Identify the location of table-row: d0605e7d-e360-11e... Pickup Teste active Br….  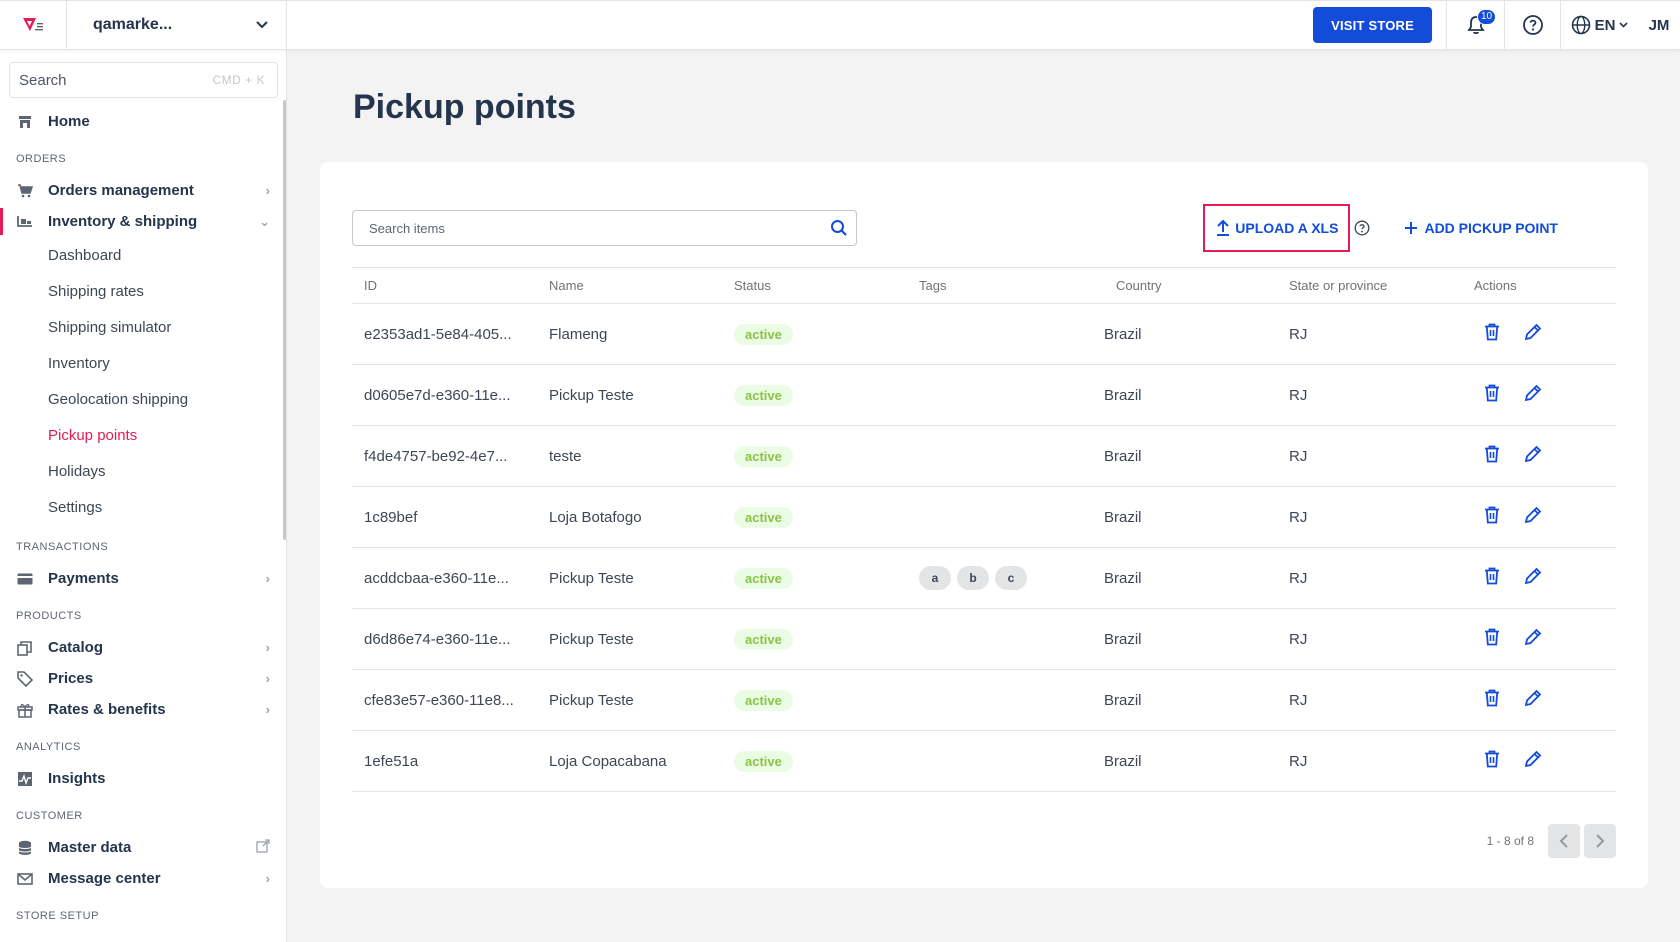
(984, 395).